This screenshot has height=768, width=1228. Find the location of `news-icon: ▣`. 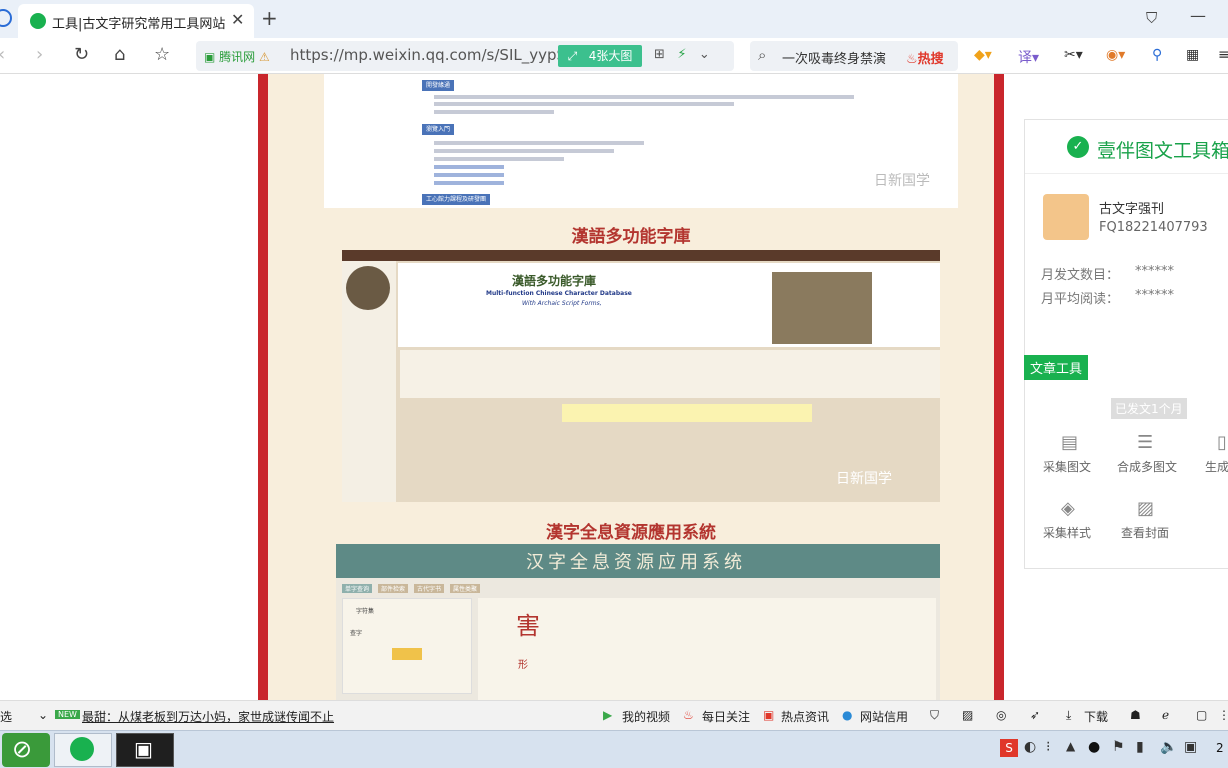

news-icon: ▣ is located at coordinates (769, 715).